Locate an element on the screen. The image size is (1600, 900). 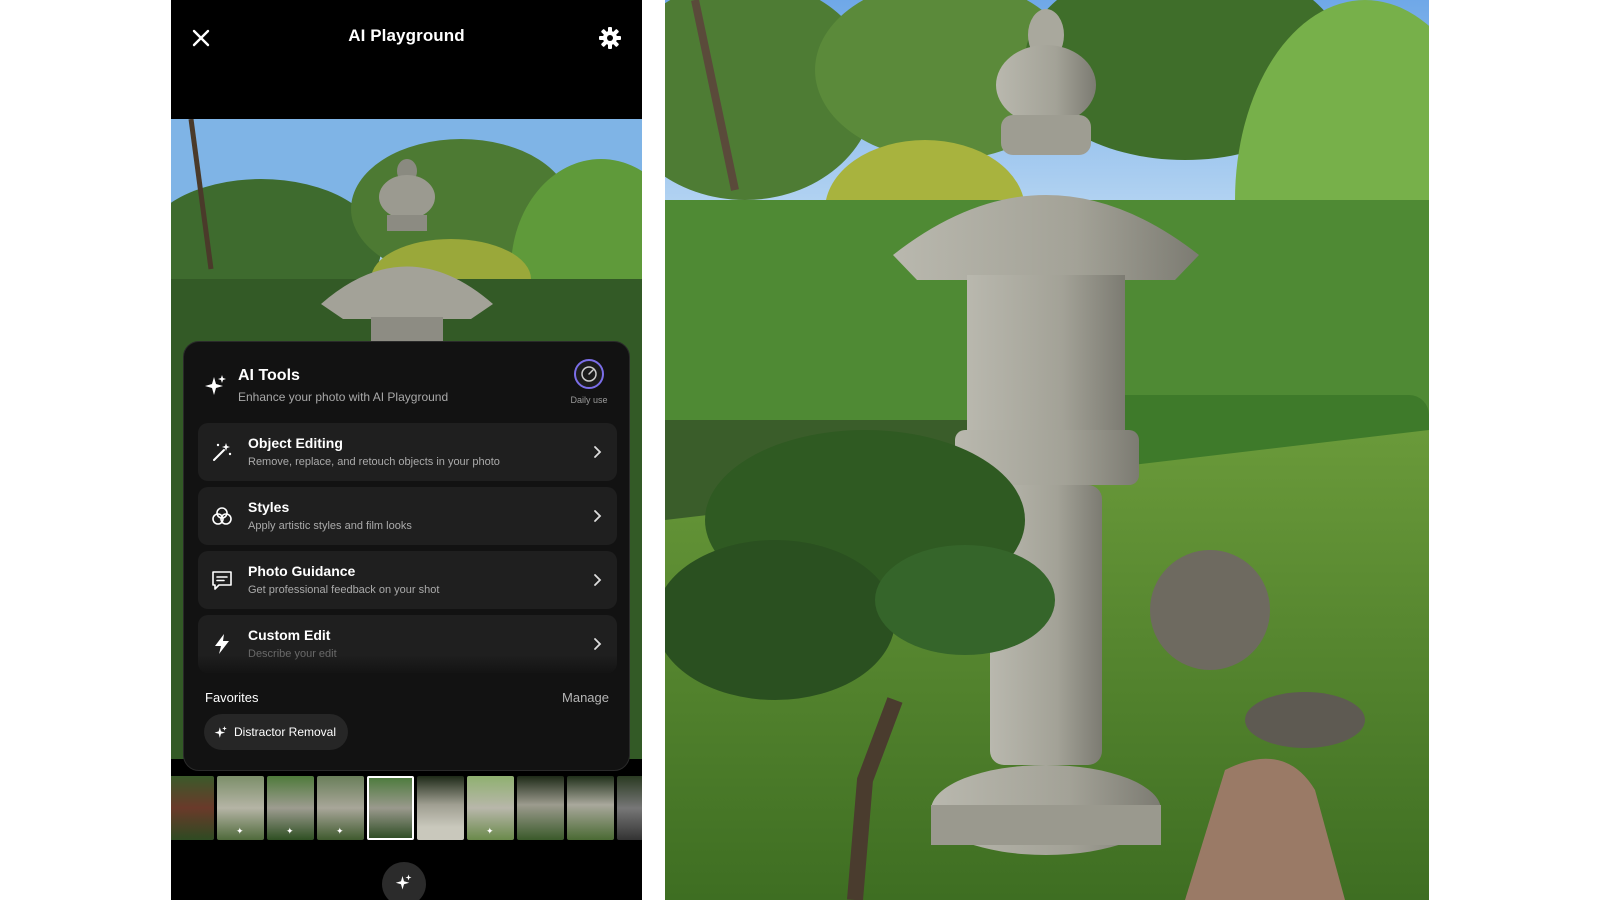
lightning-icon is located at coordinates (222, 644).